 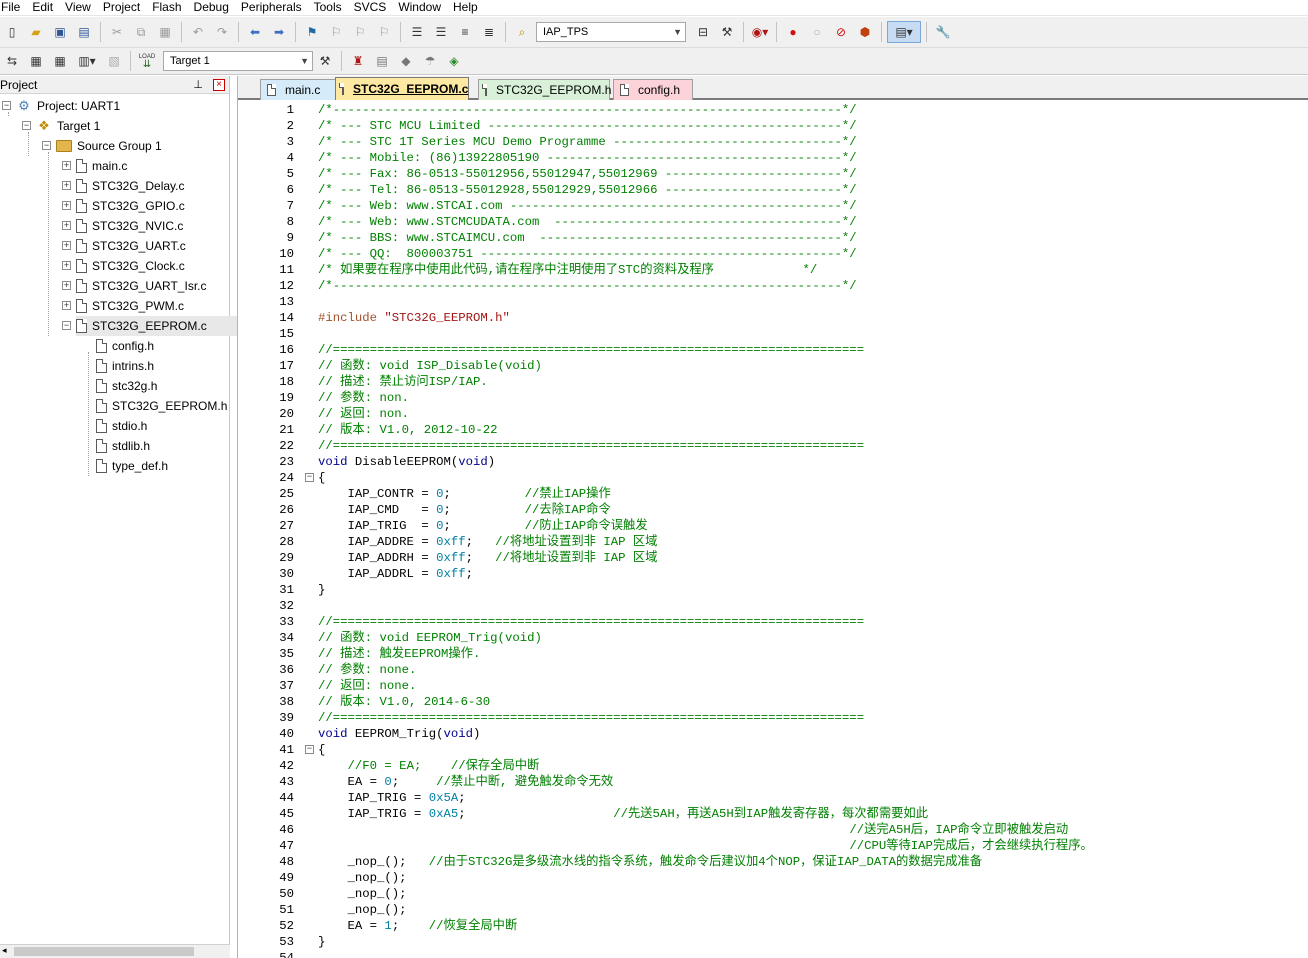 I want to click on configure-icon: 🔧, so click(x=943, y=32).